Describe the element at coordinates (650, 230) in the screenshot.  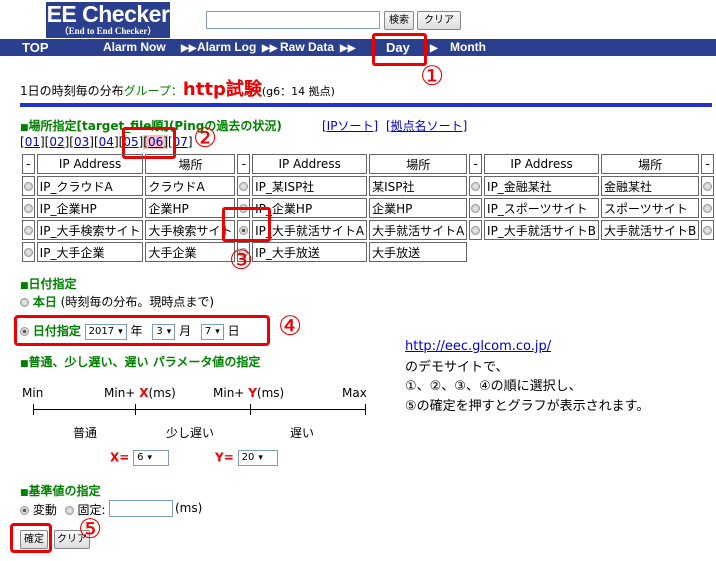
I see `place-cell: 大手就活サイトB` at that location.